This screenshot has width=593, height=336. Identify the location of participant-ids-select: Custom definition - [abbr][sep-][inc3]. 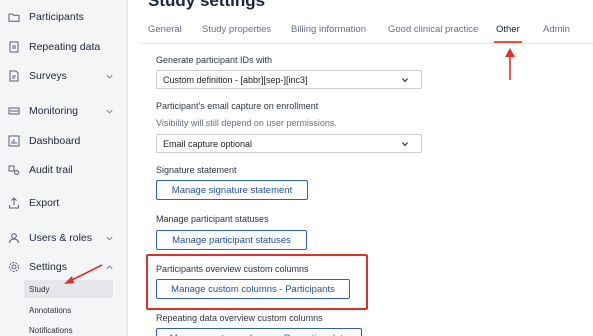
(289, 79).